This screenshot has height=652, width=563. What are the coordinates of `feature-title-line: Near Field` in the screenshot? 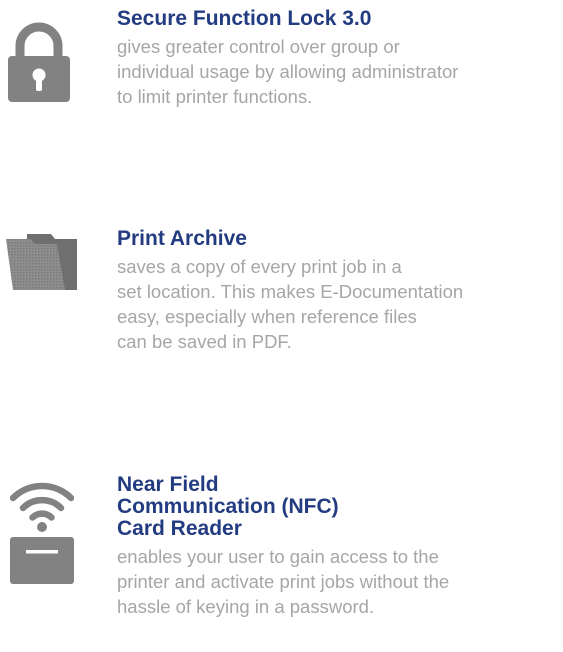 It's located at (168, 484).